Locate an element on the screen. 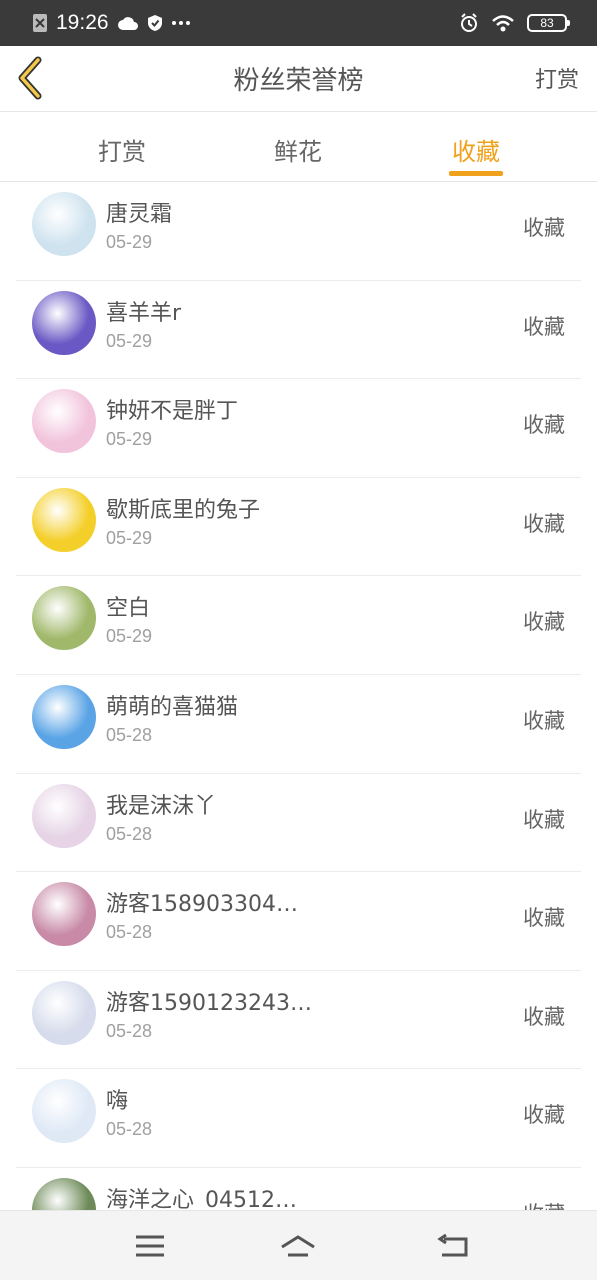 This screenshot has width=597, height=1280. page-title: 粉丝荣誉榜 is located at coordinates (298, 81).